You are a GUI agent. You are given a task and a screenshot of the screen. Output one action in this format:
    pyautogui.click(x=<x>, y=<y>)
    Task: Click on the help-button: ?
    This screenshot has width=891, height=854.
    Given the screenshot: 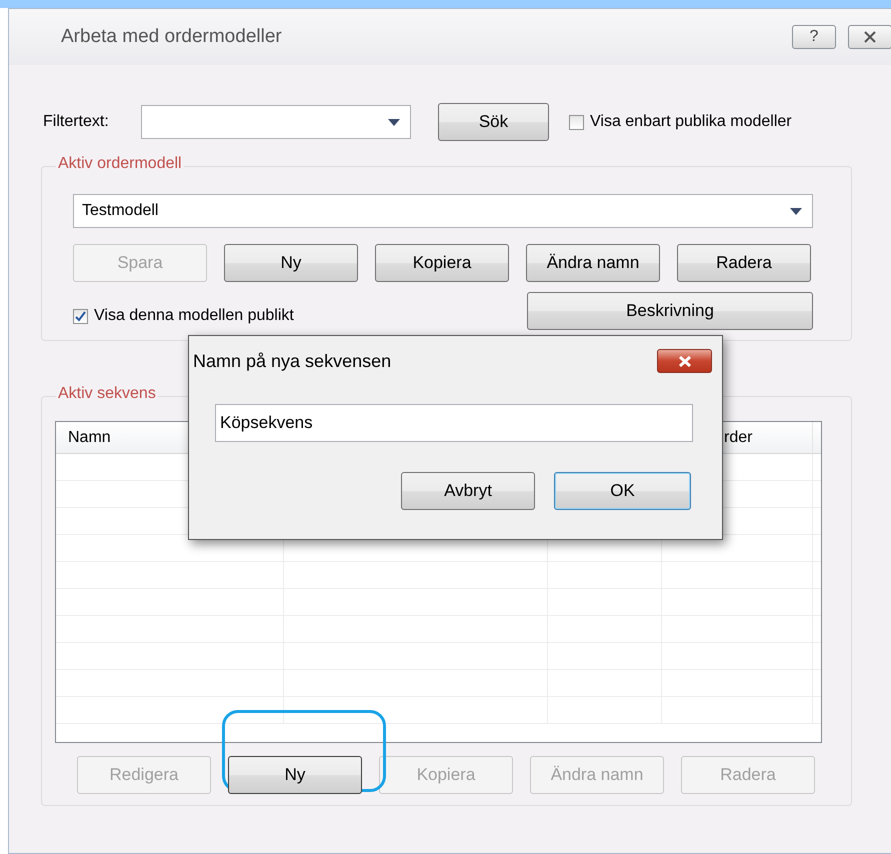 What is the action you would take?
    pyautogui.click(x=814, y=37)
    